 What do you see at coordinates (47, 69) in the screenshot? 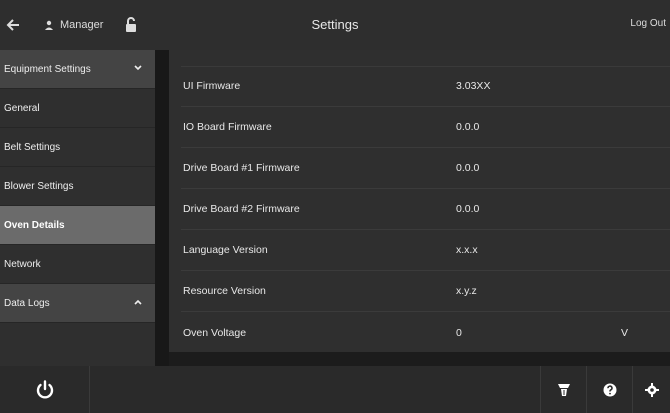
I see `sidebar-item-label: Equipment Settings` at bounding box center [47, 69].